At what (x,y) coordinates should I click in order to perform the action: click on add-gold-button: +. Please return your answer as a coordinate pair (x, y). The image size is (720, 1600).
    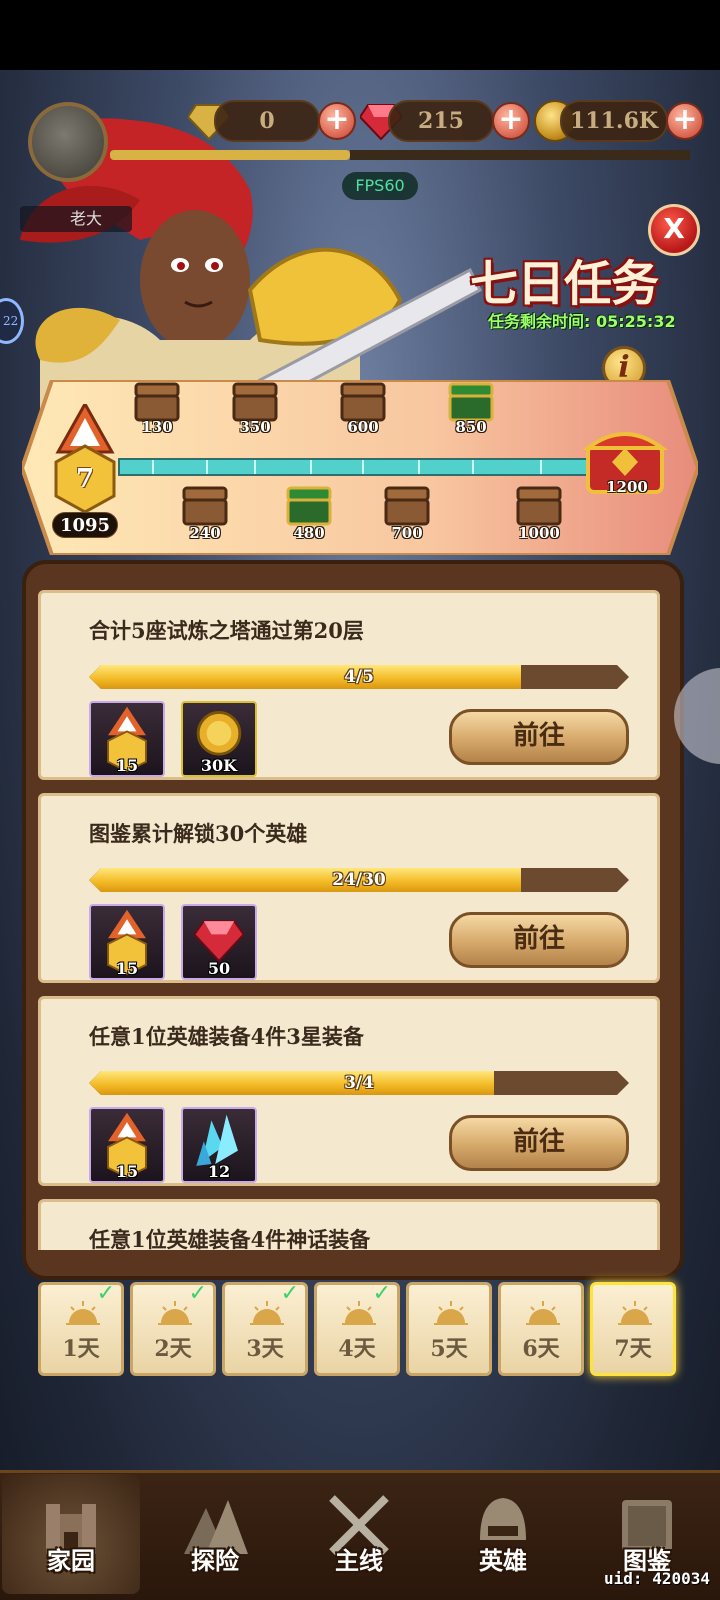
    Looking at the image, I should click on (685, 121).